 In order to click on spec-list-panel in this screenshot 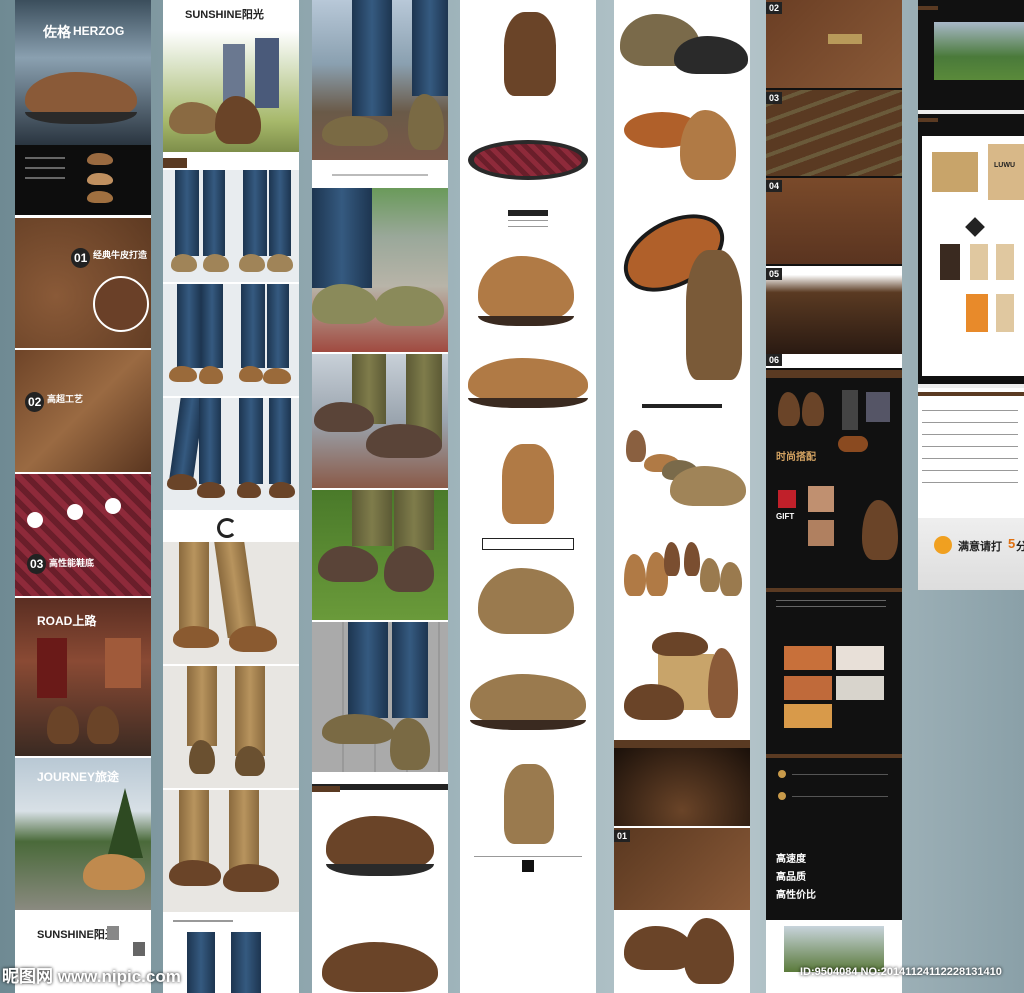, I will do `click(528, 220)`.